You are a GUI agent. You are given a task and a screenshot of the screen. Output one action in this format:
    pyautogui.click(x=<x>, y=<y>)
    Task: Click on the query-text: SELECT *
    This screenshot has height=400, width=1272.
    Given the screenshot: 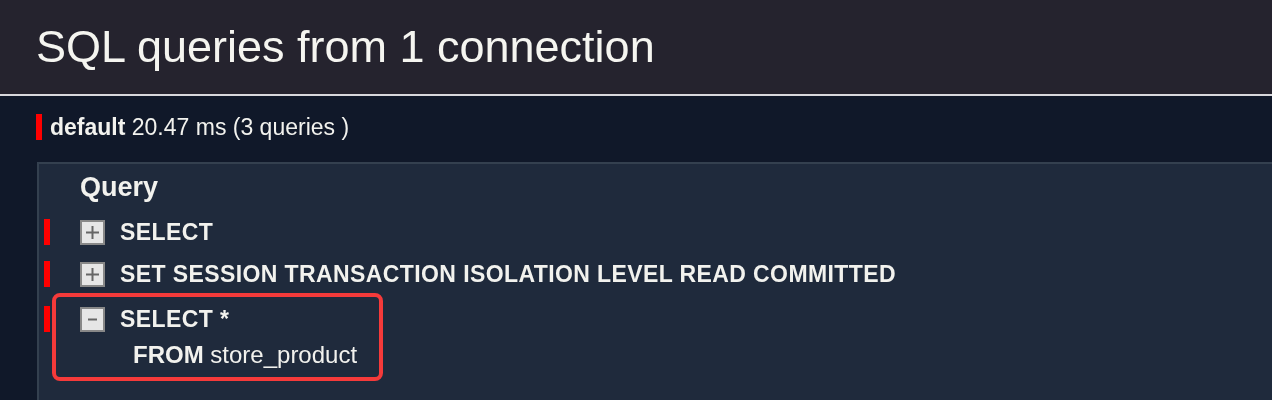 What is the action you would take?
    pyautogui.click(x=175, y=319)
    